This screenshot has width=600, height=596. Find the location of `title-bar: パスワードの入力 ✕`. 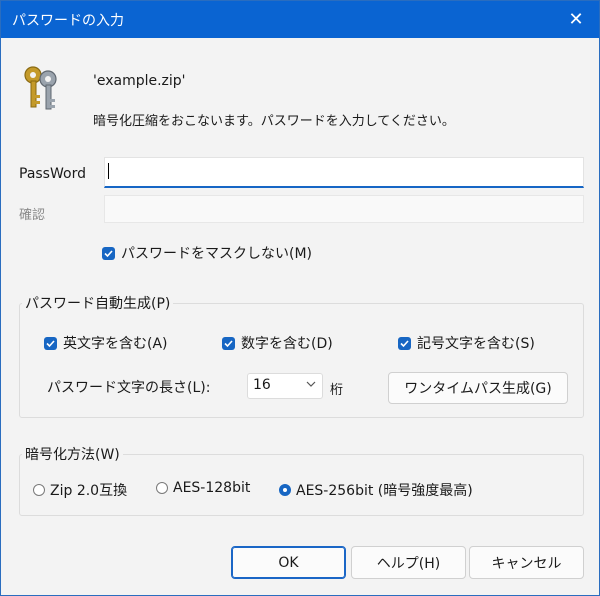

title-bar: パスワードの入力 ✕ is located at coordinates (300, 19).